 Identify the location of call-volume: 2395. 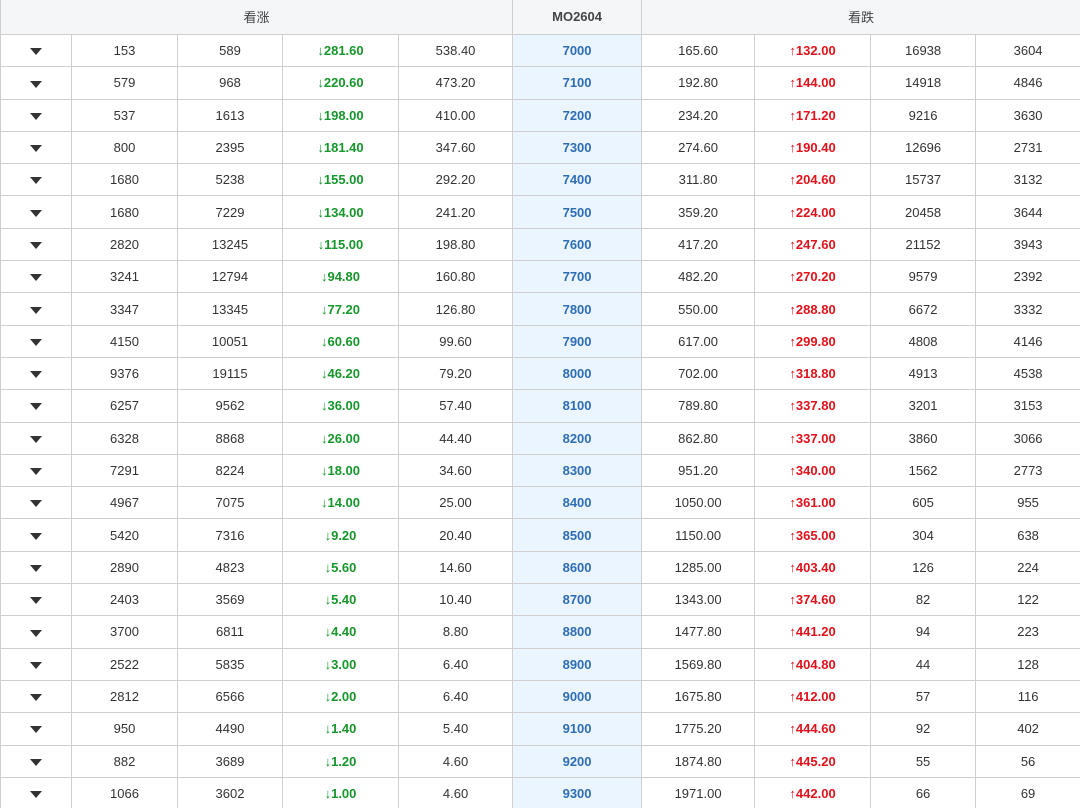
(230, 147).